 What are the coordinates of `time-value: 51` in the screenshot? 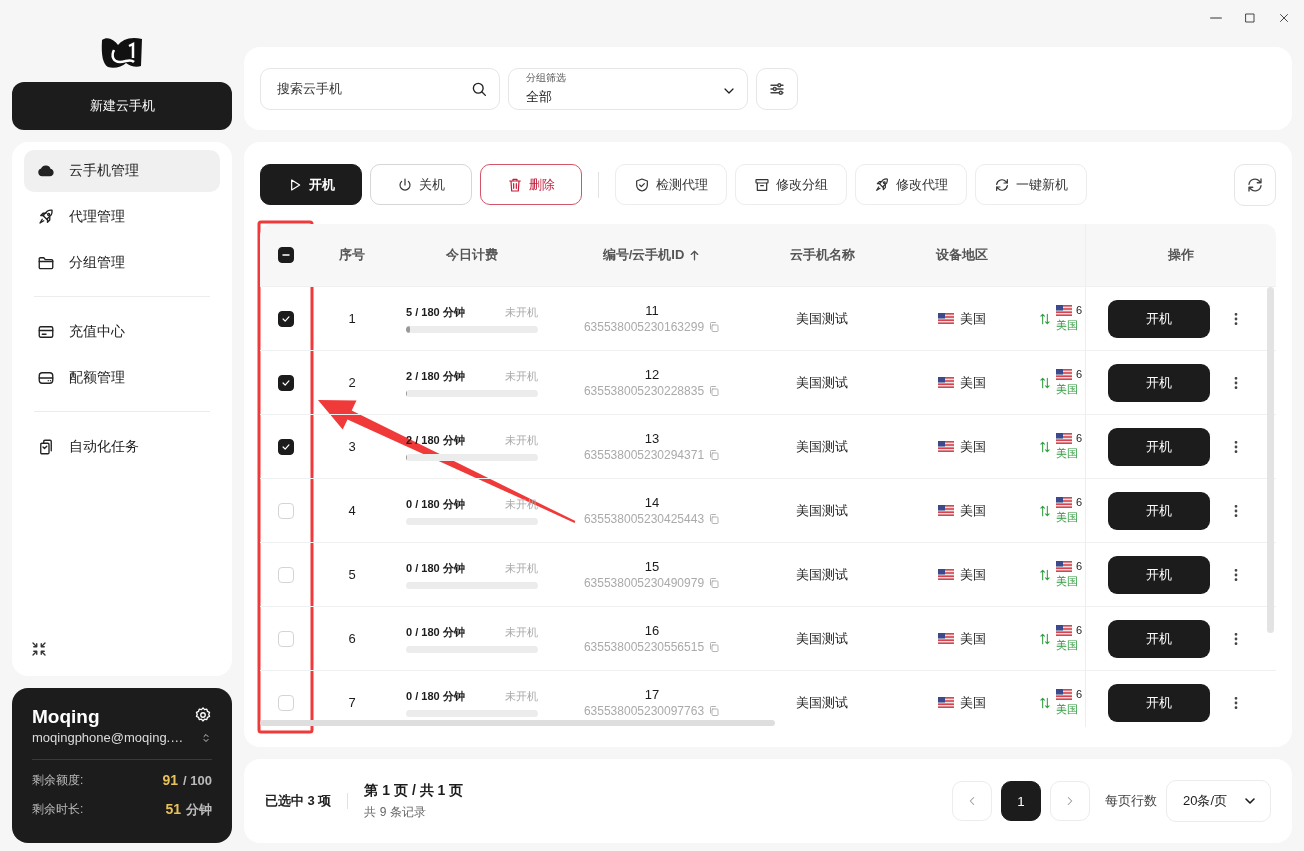 It's located at (173, 809).